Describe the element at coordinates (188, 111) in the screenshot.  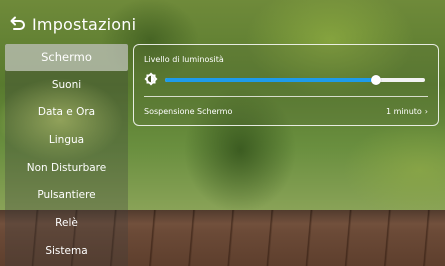
I see `screen-sleep-label: Sospensione Schermo` at that location.